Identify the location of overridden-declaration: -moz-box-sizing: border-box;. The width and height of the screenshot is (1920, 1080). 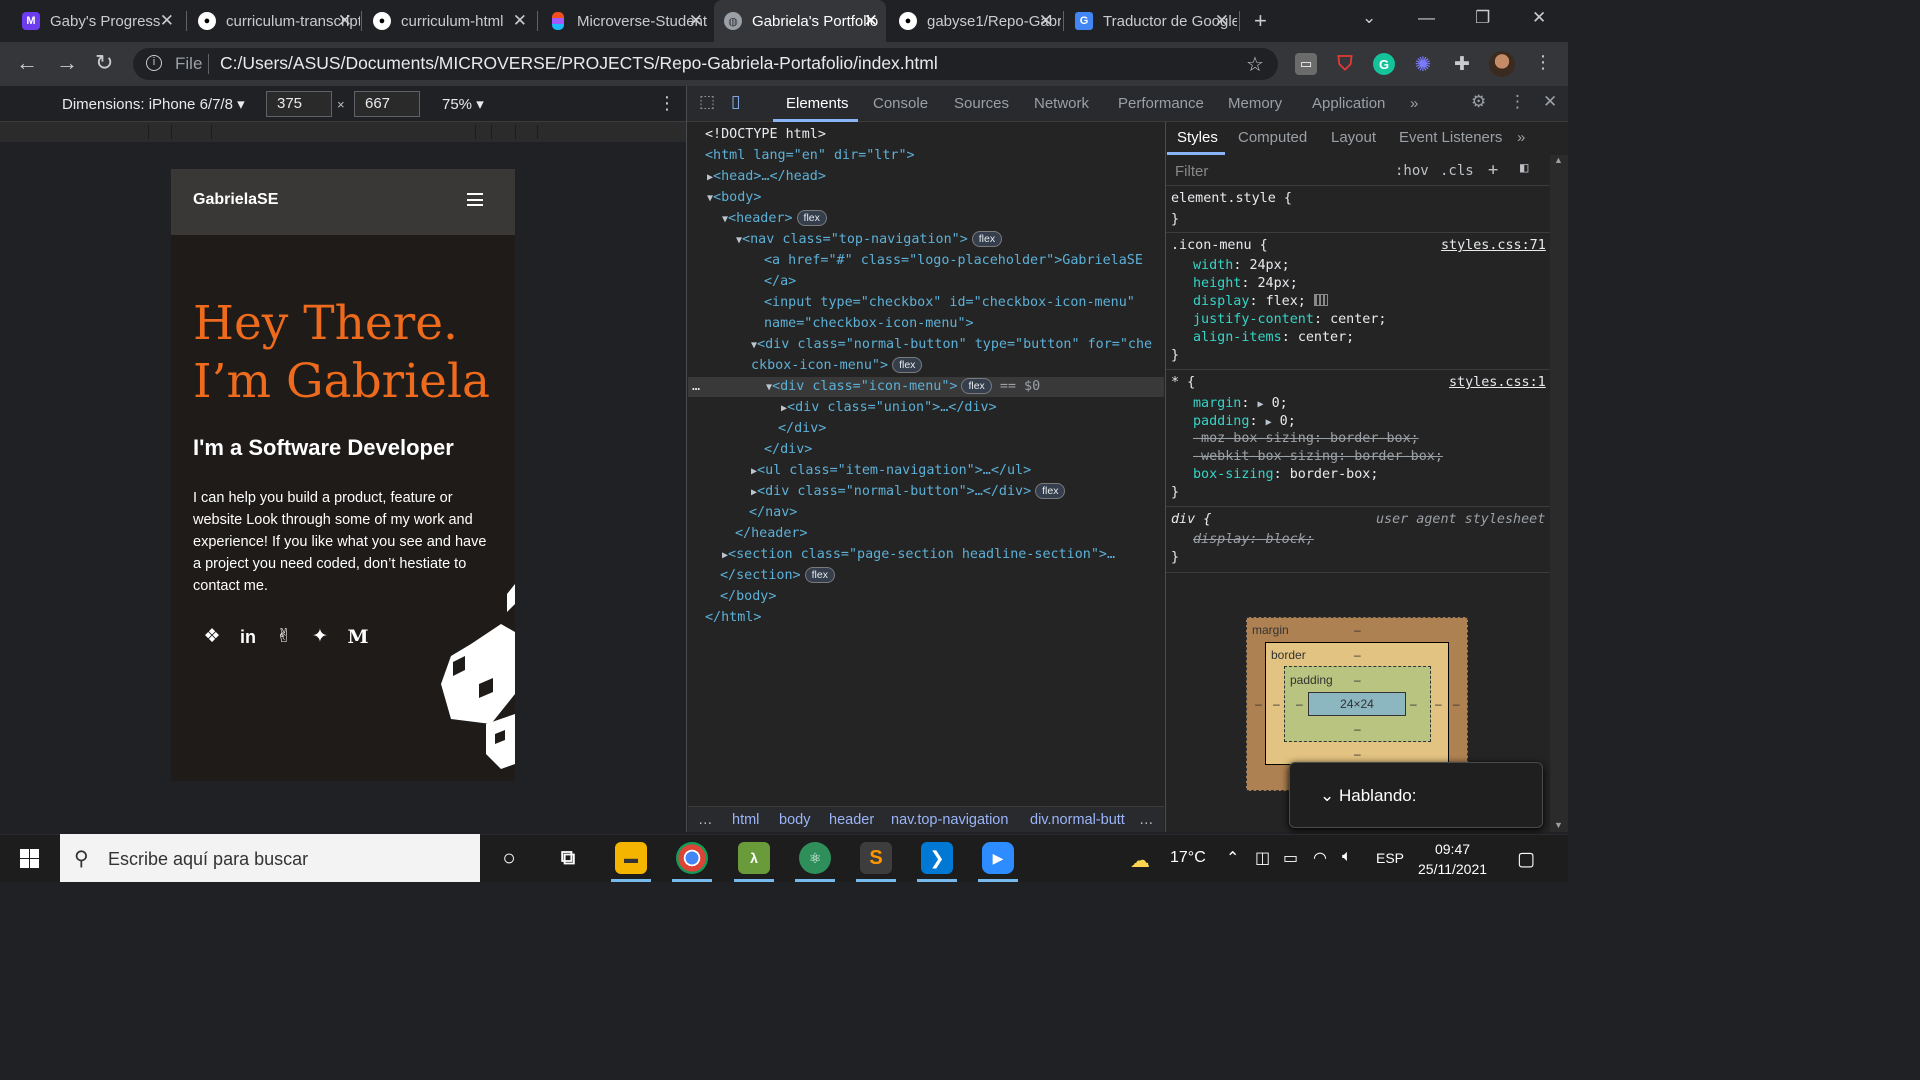
(1306, 439).